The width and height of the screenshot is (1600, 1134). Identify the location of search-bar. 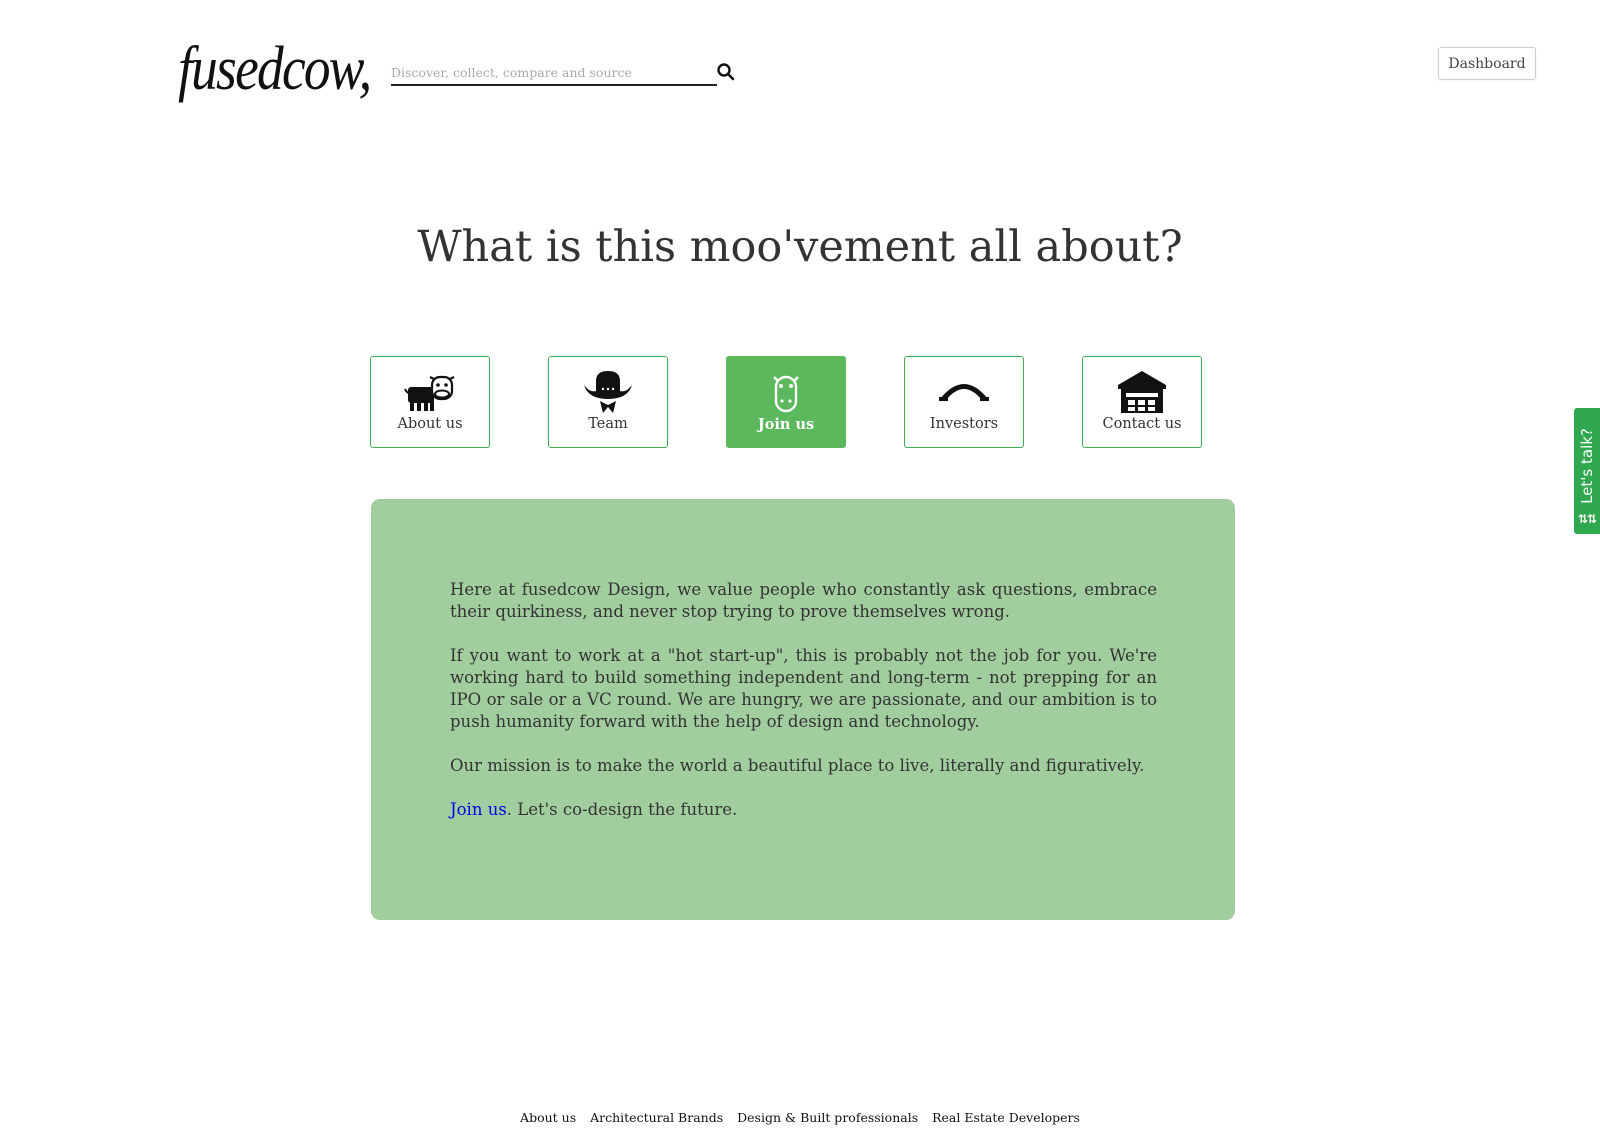
(563, 74).